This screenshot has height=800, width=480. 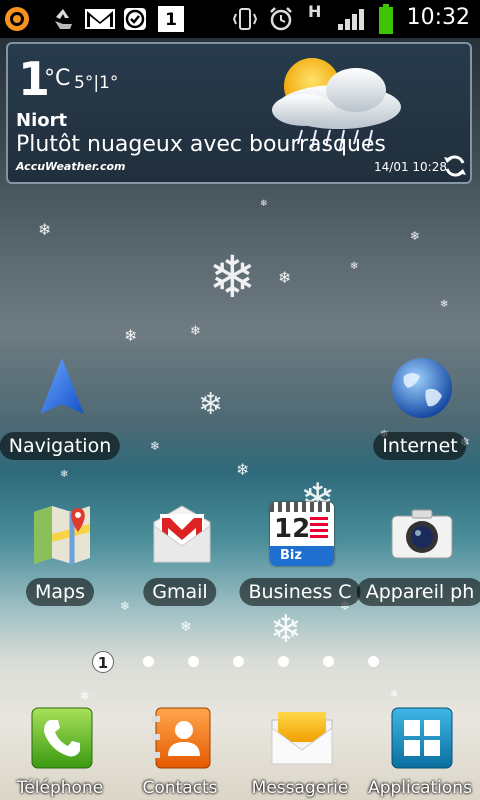 I want to click on phone-icon, so click(x=62, y=738).